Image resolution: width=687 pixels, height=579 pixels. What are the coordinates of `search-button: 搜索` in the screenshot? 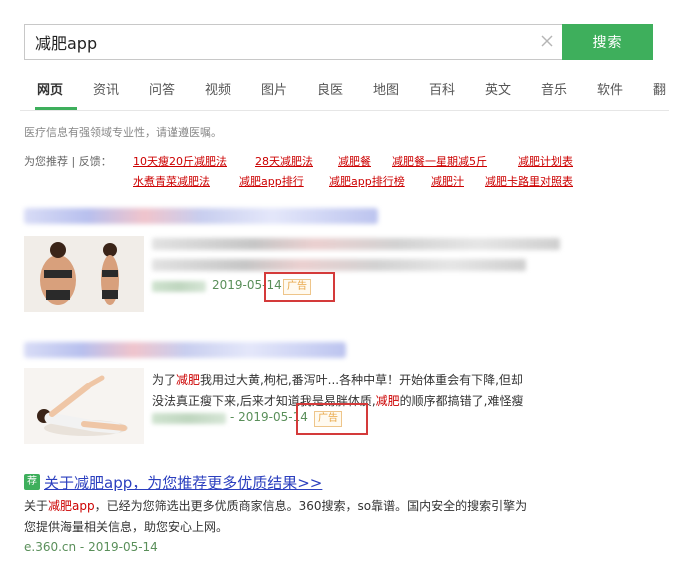 It's located at (607, 42).